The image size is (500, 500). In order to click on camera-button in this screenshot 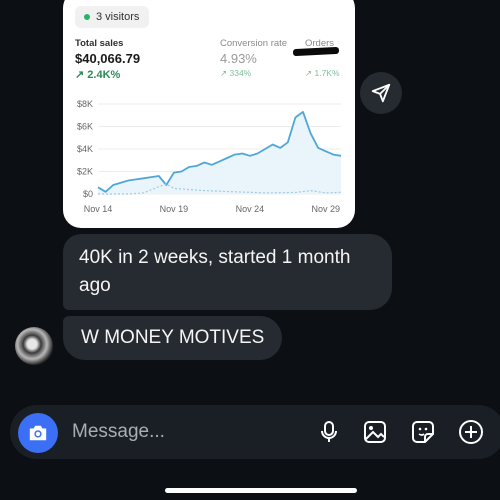, I will do `click(38, 433)`.